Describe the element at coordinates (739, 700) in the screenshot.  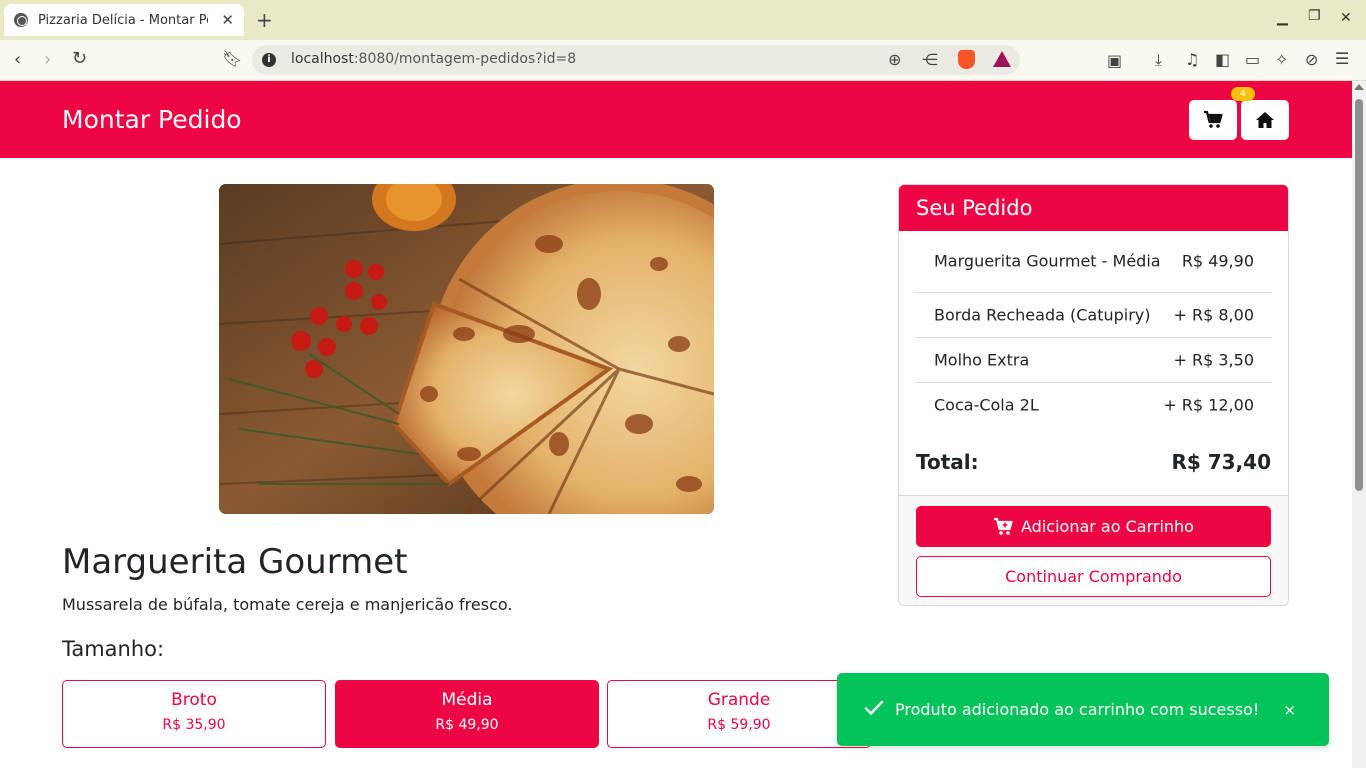
I see `size-name: Grande` at that location.